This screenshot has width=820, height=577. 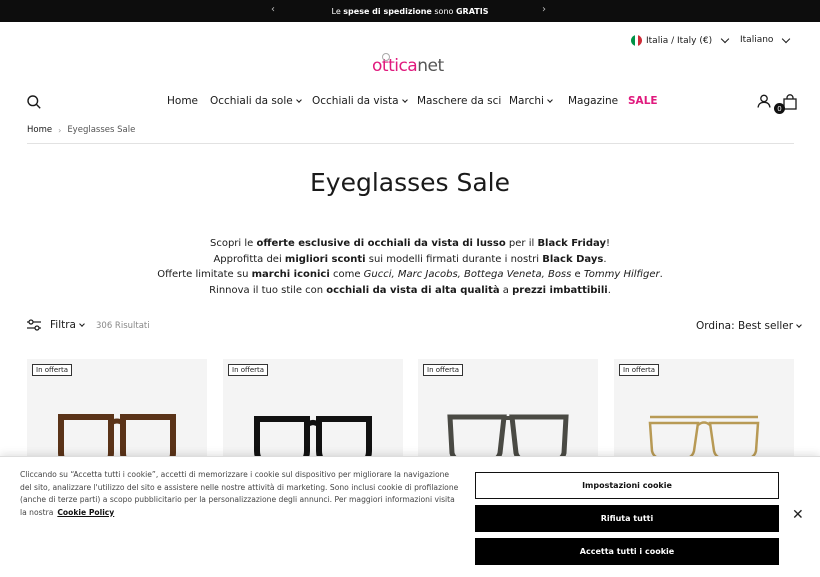 I want to click on page-title: Eyeglasses Sale, so click(x=410, y=182).